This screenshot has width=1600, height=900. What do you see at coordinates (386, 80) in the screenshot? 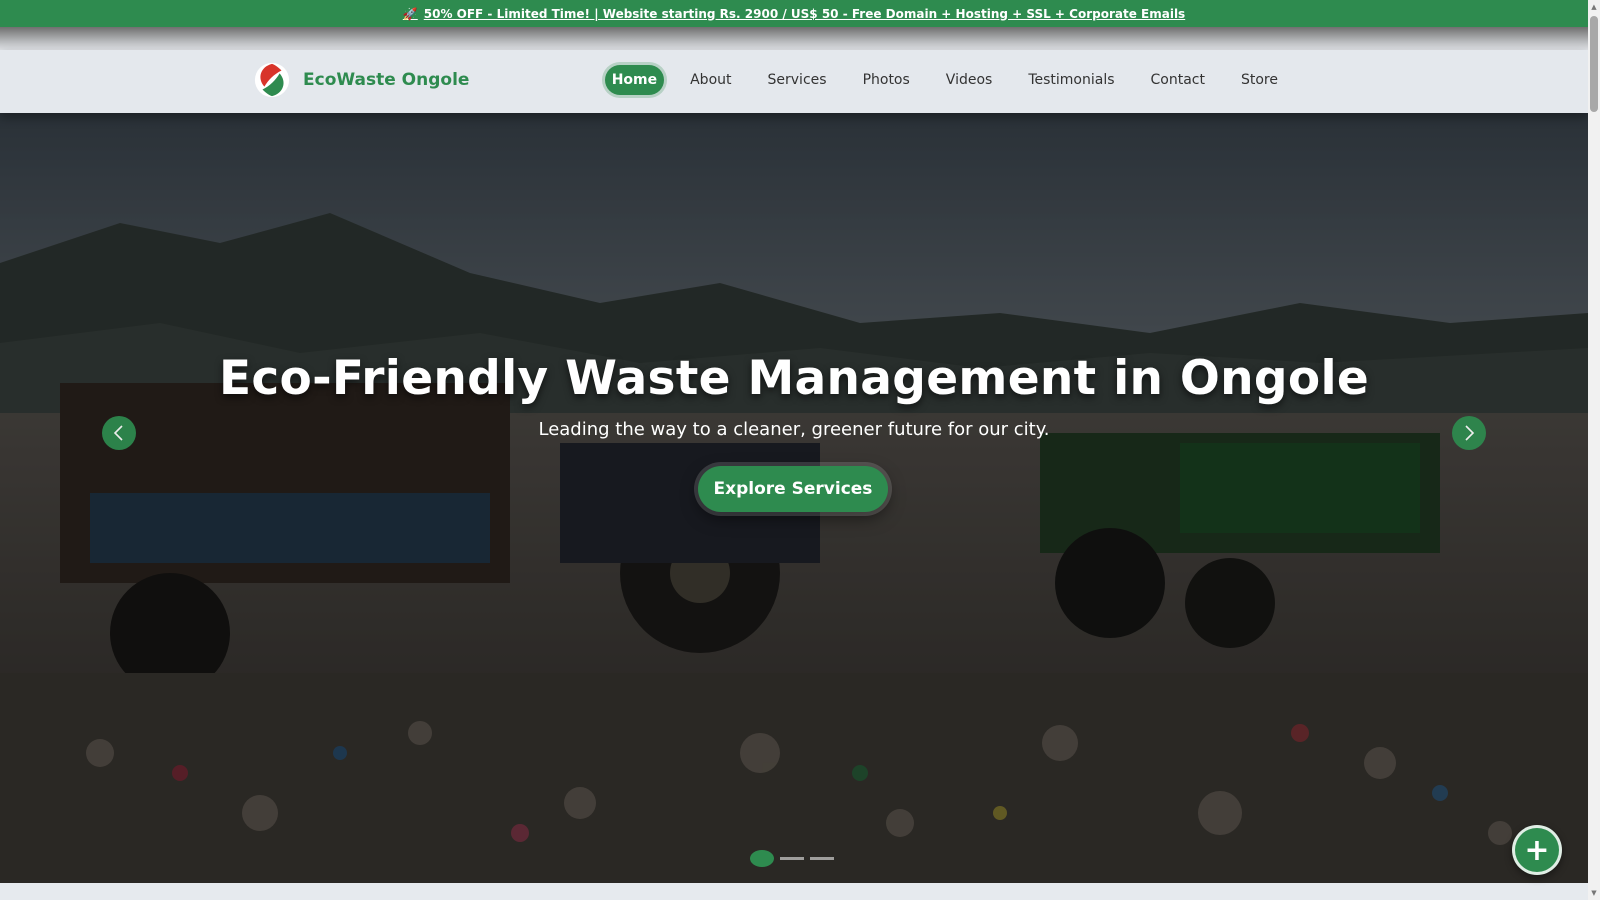
I see `brand-name: EcoWaste Ongole` at bounding box center [386, 80].